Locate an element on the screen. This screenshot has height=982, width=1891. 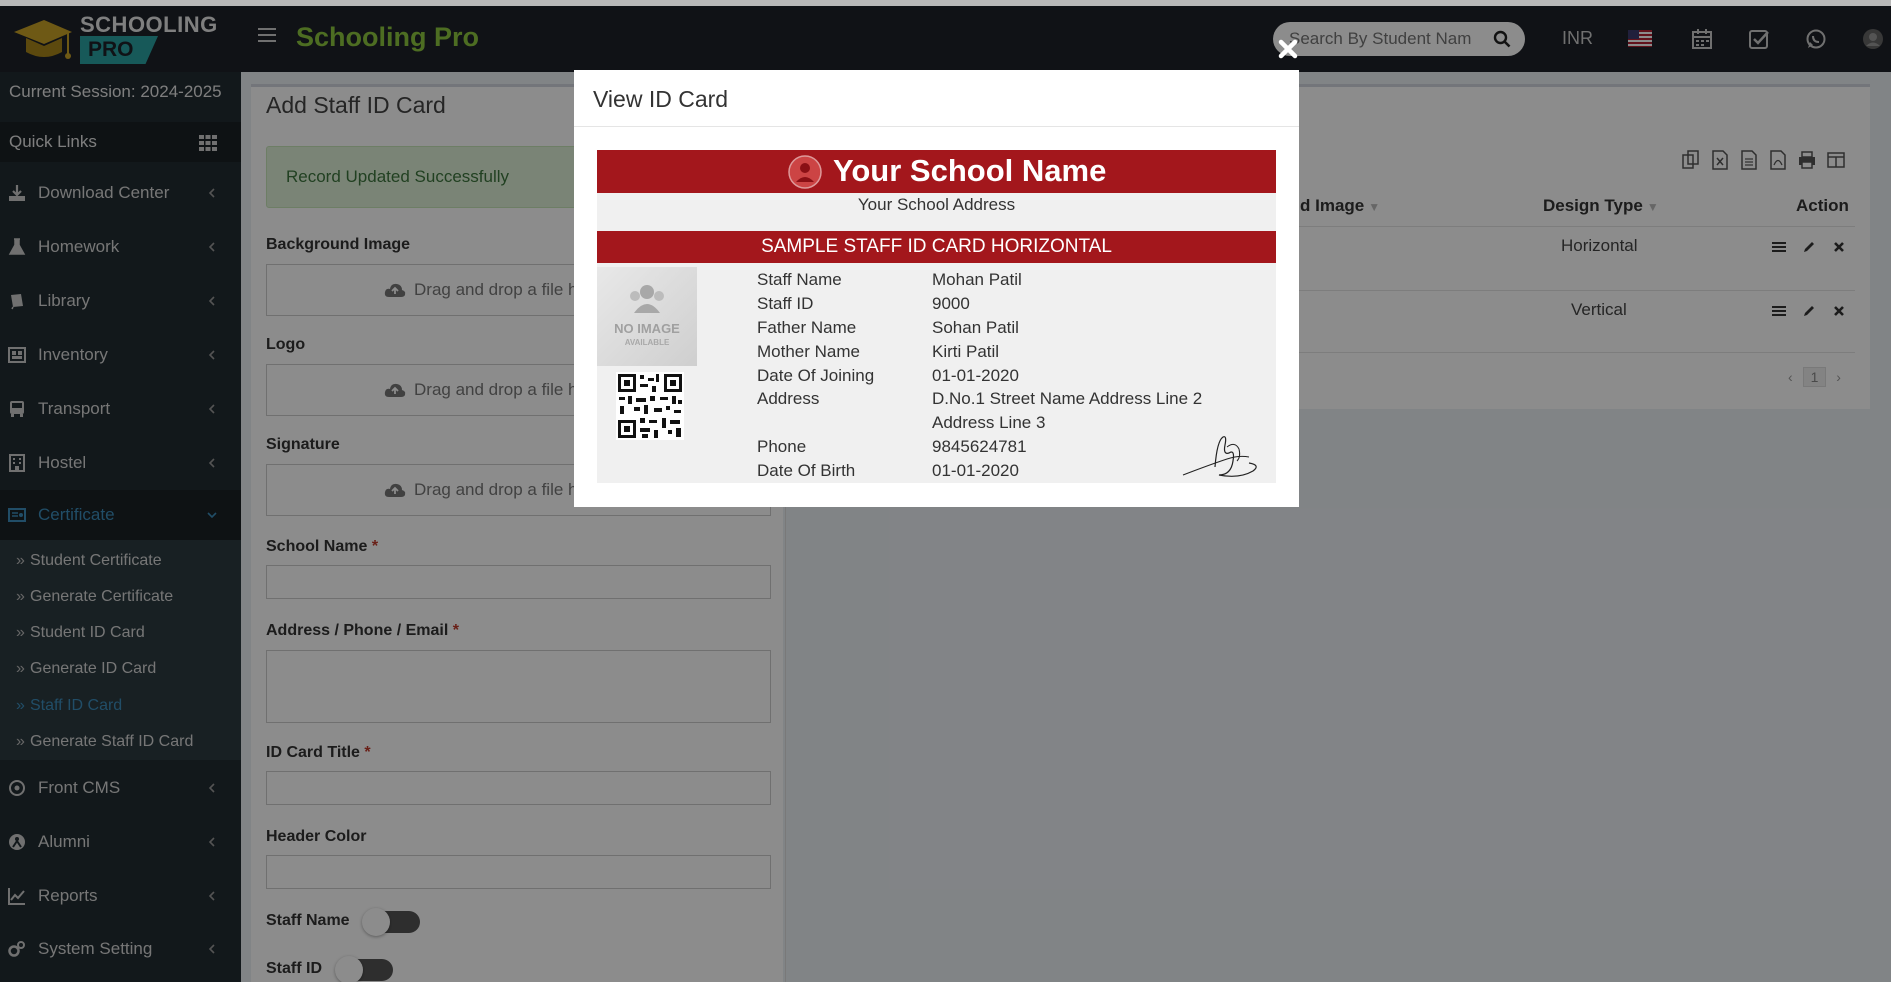
id-card-title: SAMPLE STAFF ID CARD HORIZONTAL is located at coordinates (936, 247).